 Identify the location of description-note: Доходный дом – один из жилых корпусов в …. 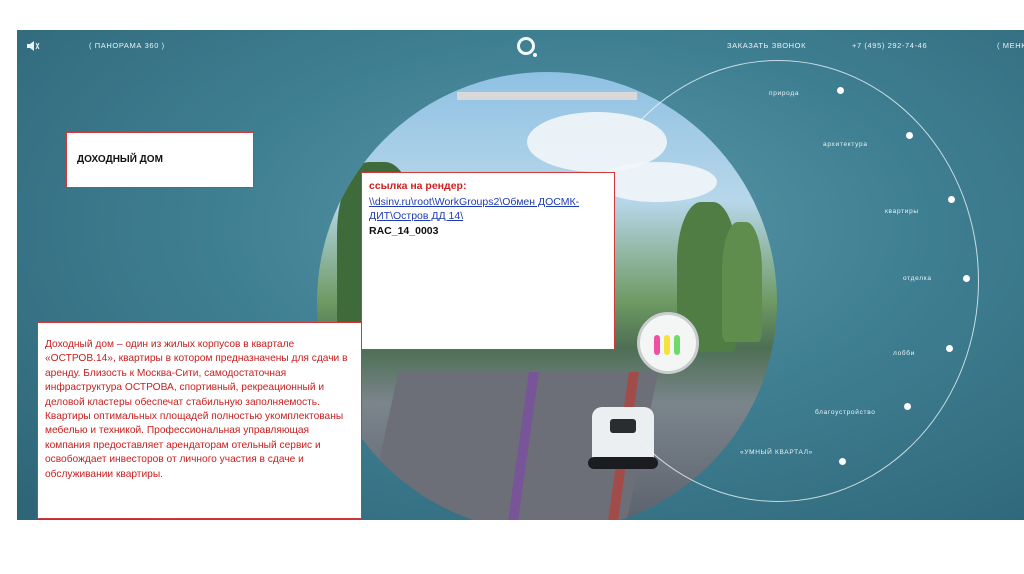
(199, 420).